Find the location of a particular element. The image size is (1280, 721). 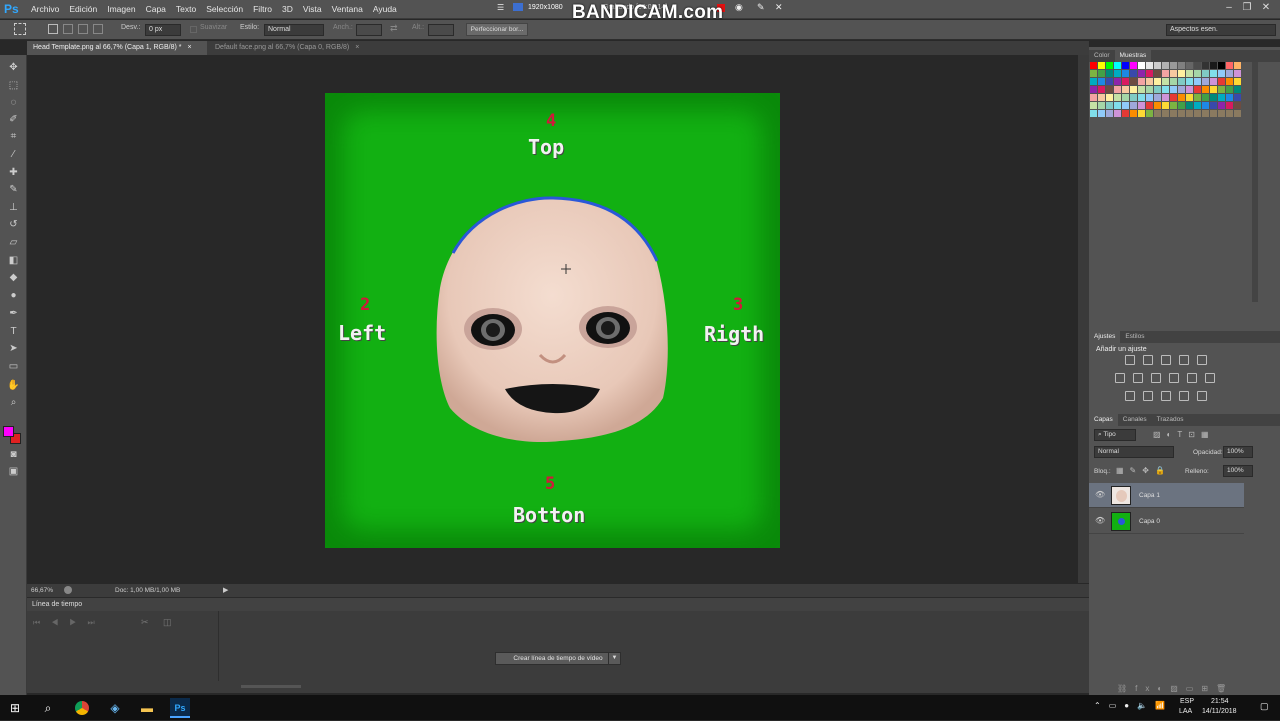

layer-row-capa-1: 👁 Capa 1 is located at coordinates (1166, 495).